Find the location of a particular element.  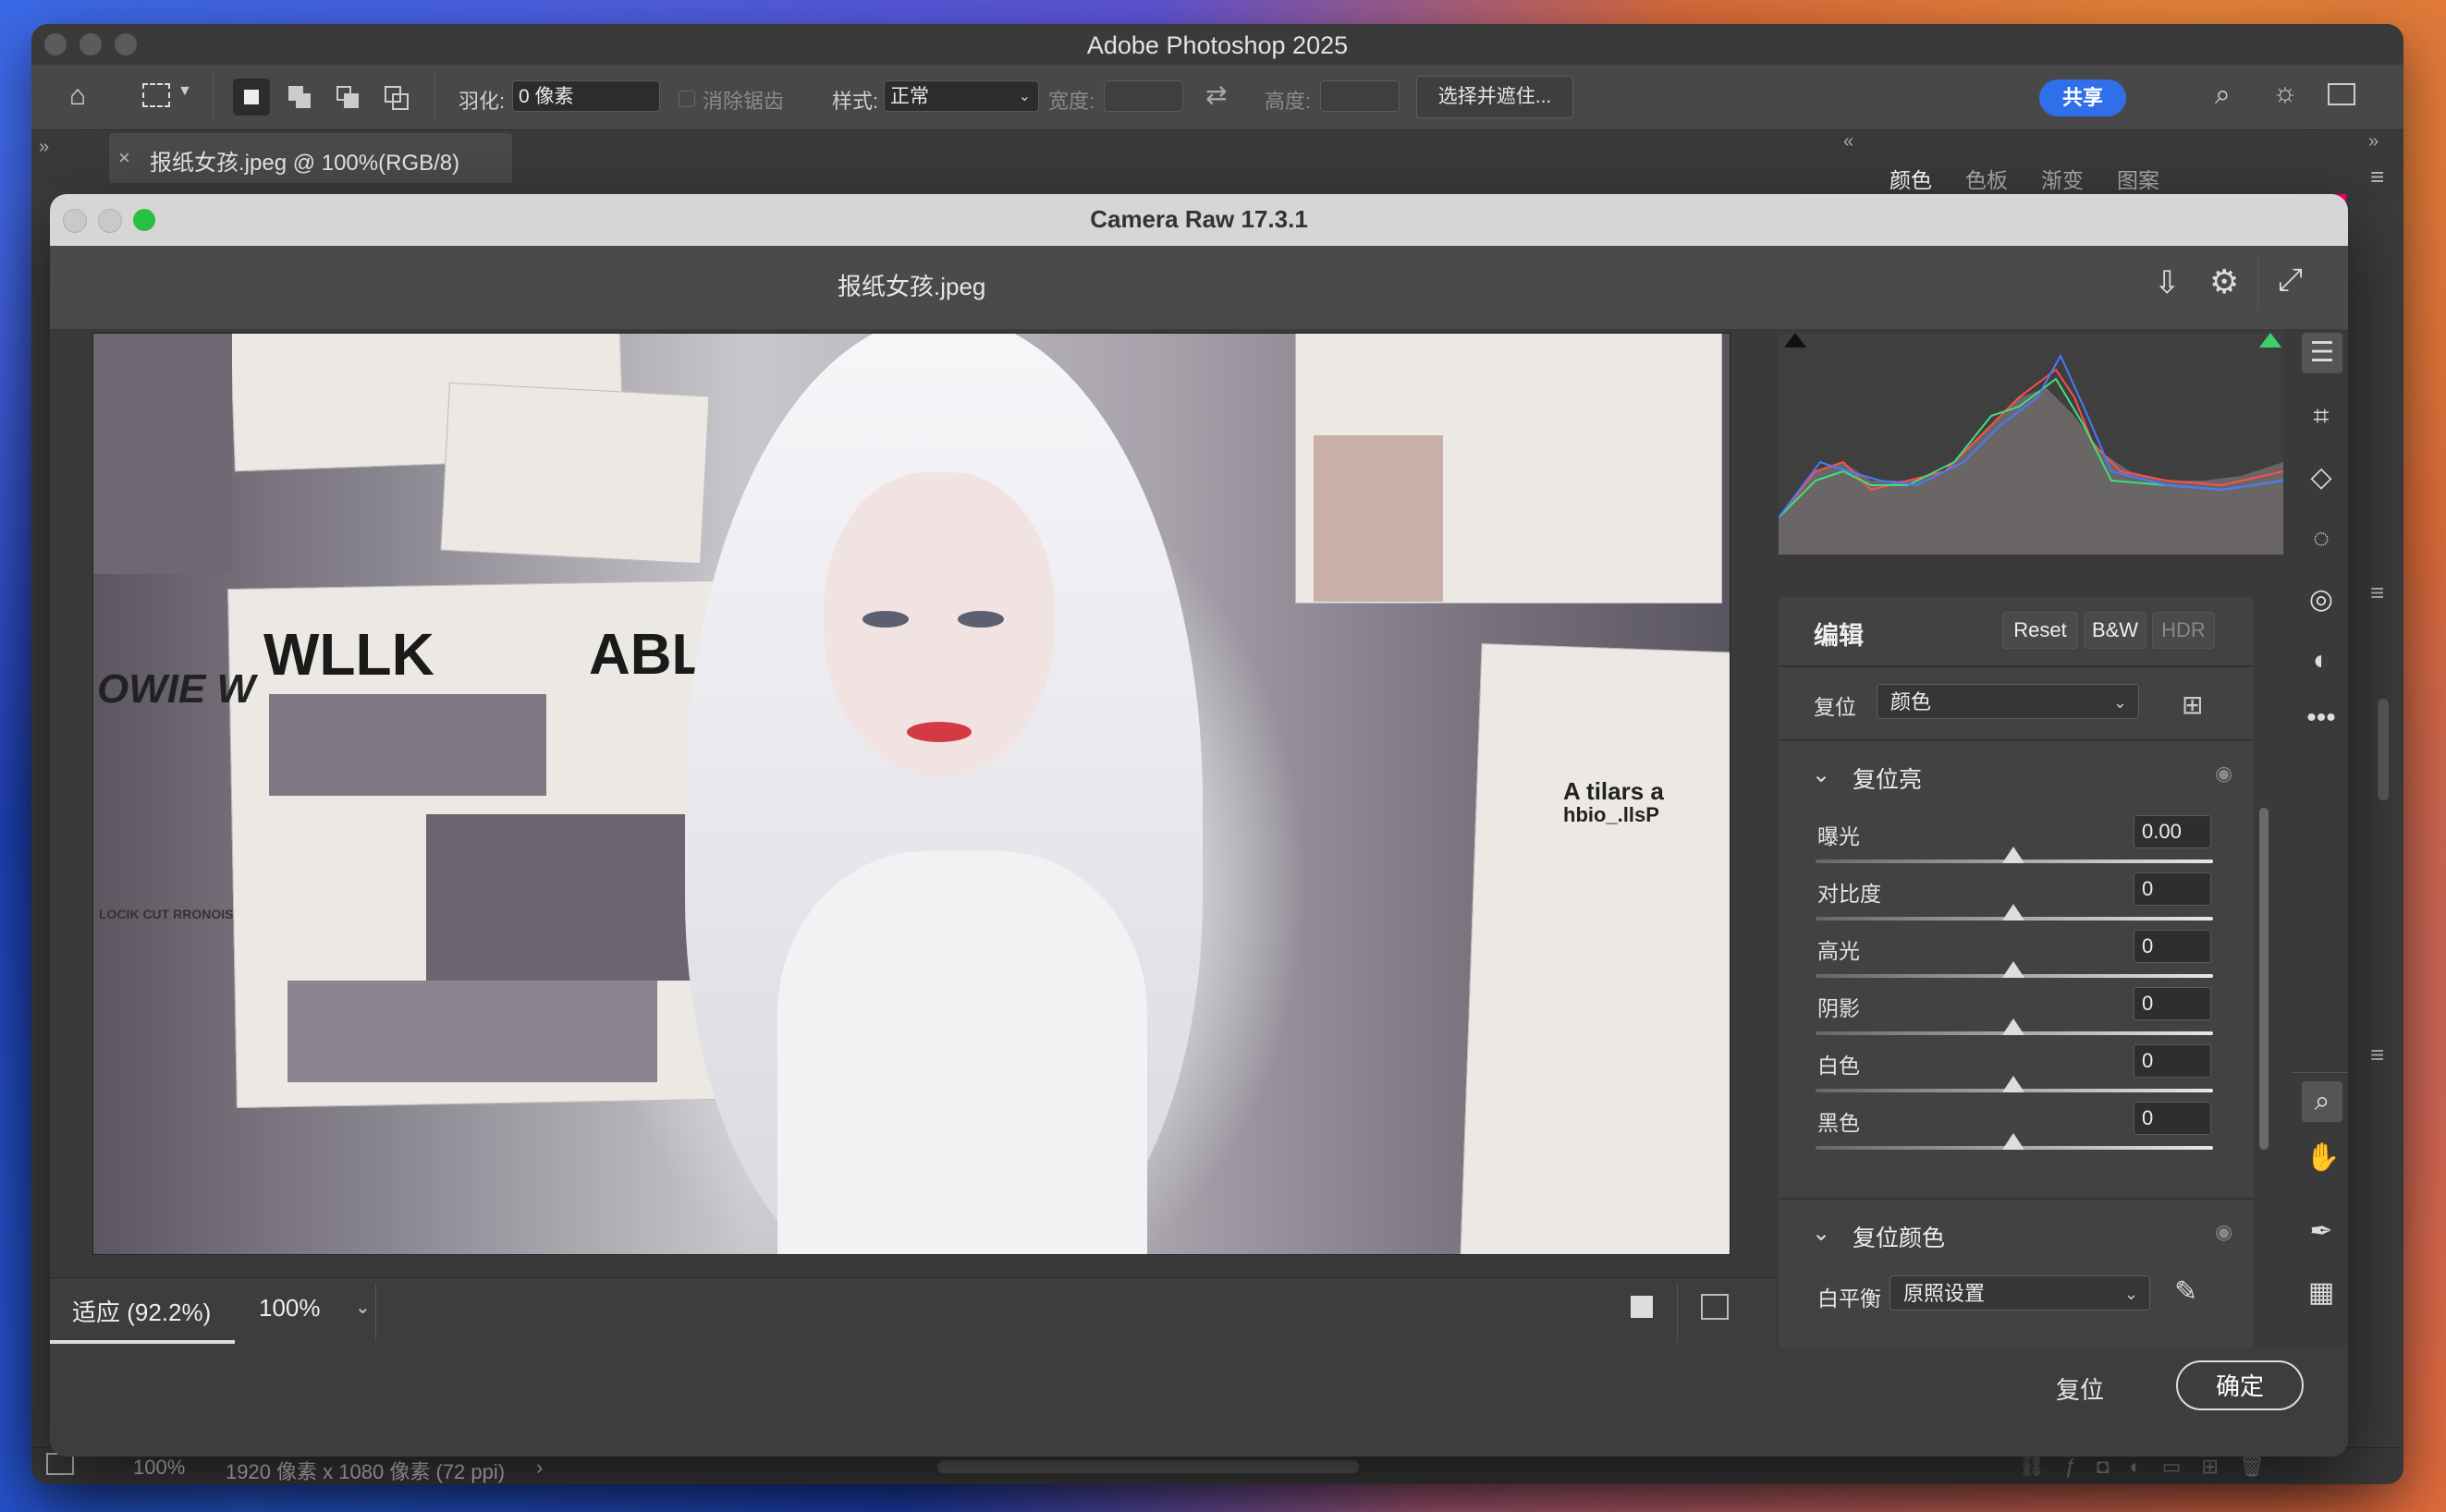

panel-scrollbar is located at coordinates (2383, 749).